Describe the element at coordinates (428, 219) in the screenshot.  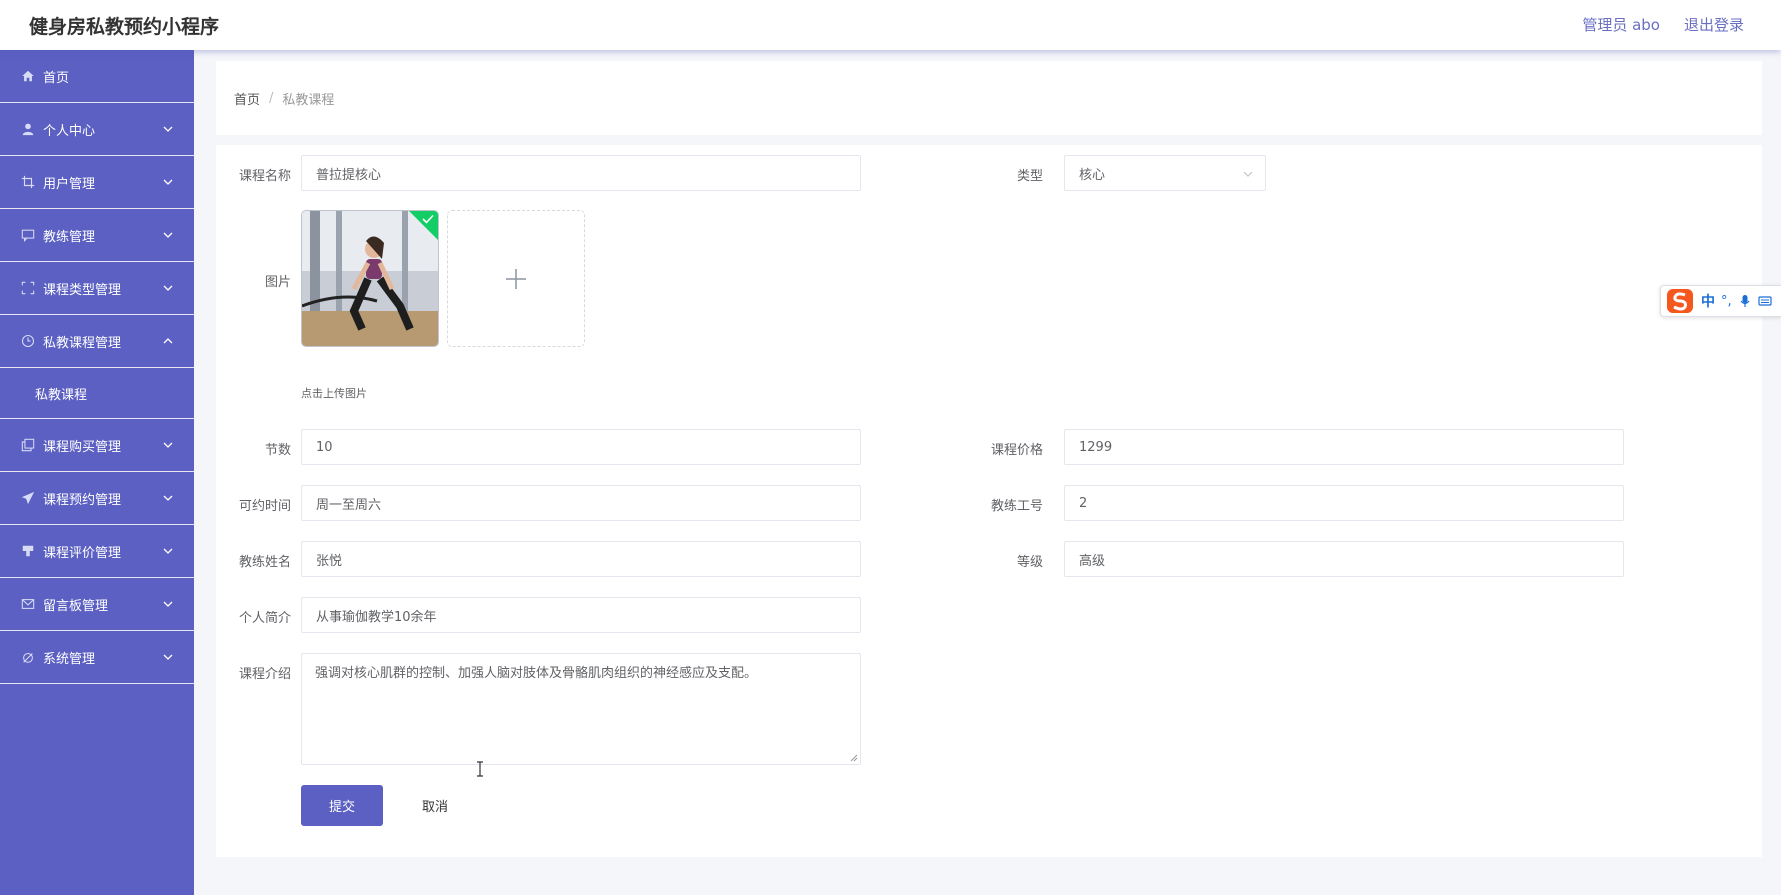
I see `check-icon` at that location.